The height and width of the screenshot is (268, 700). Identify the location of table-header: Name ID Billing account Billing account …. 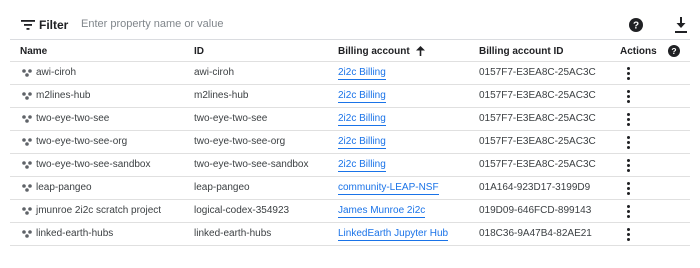
(350, 51).